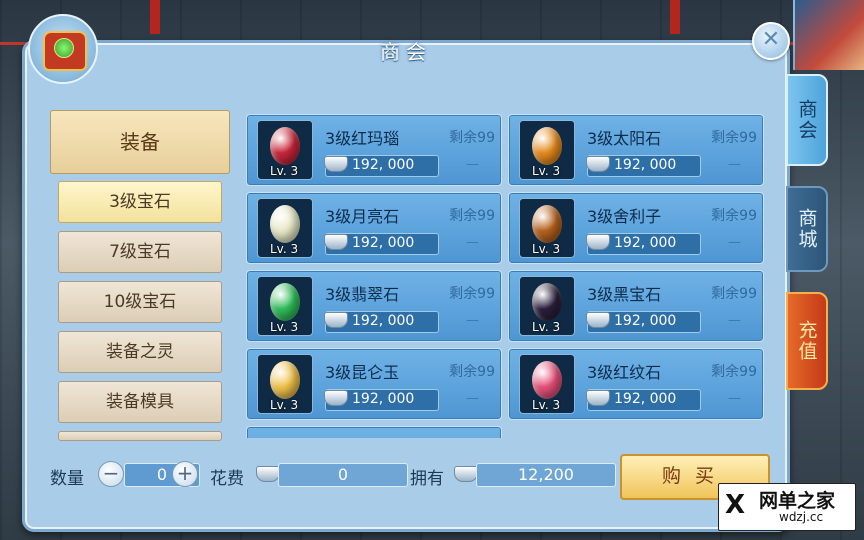 The width and height of the screenshot is (864, 540). What do you see at coordinates (624, 294) in the screenshot?
I see `item-name: 3级黑宝石` at bounding box center [624, 294].